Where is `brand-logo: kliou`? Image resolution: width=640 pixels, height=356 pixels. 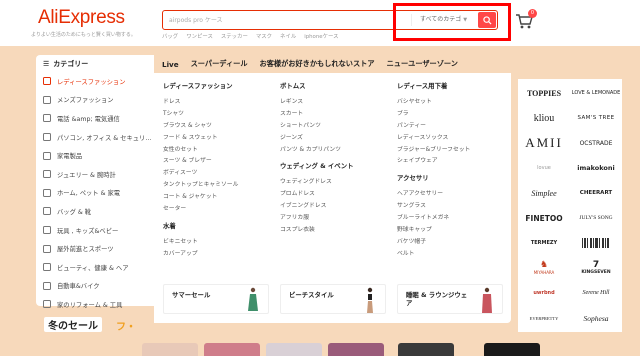
brand-logo: kliou is located at coordinates (544, 118).